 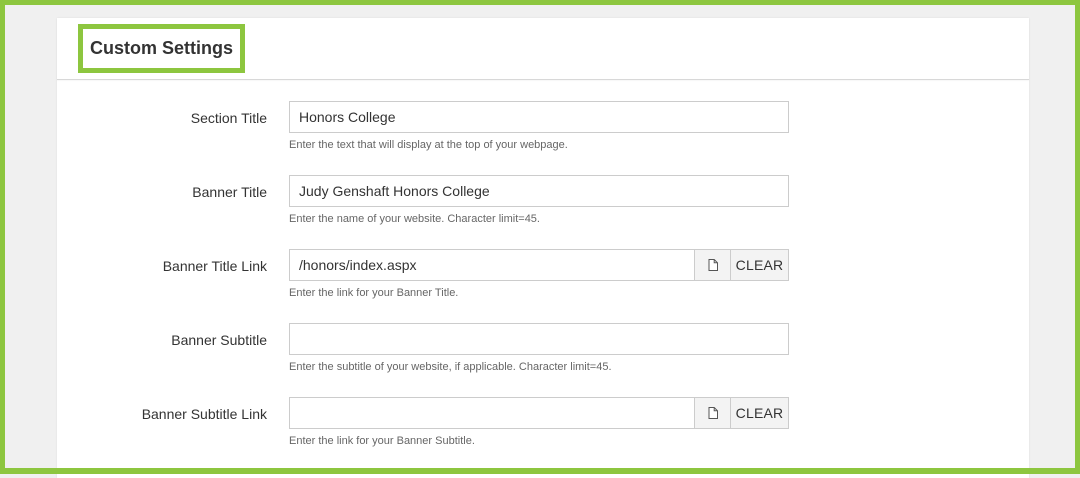 I want to click on banner-title-input, so click(x=539, y=191).